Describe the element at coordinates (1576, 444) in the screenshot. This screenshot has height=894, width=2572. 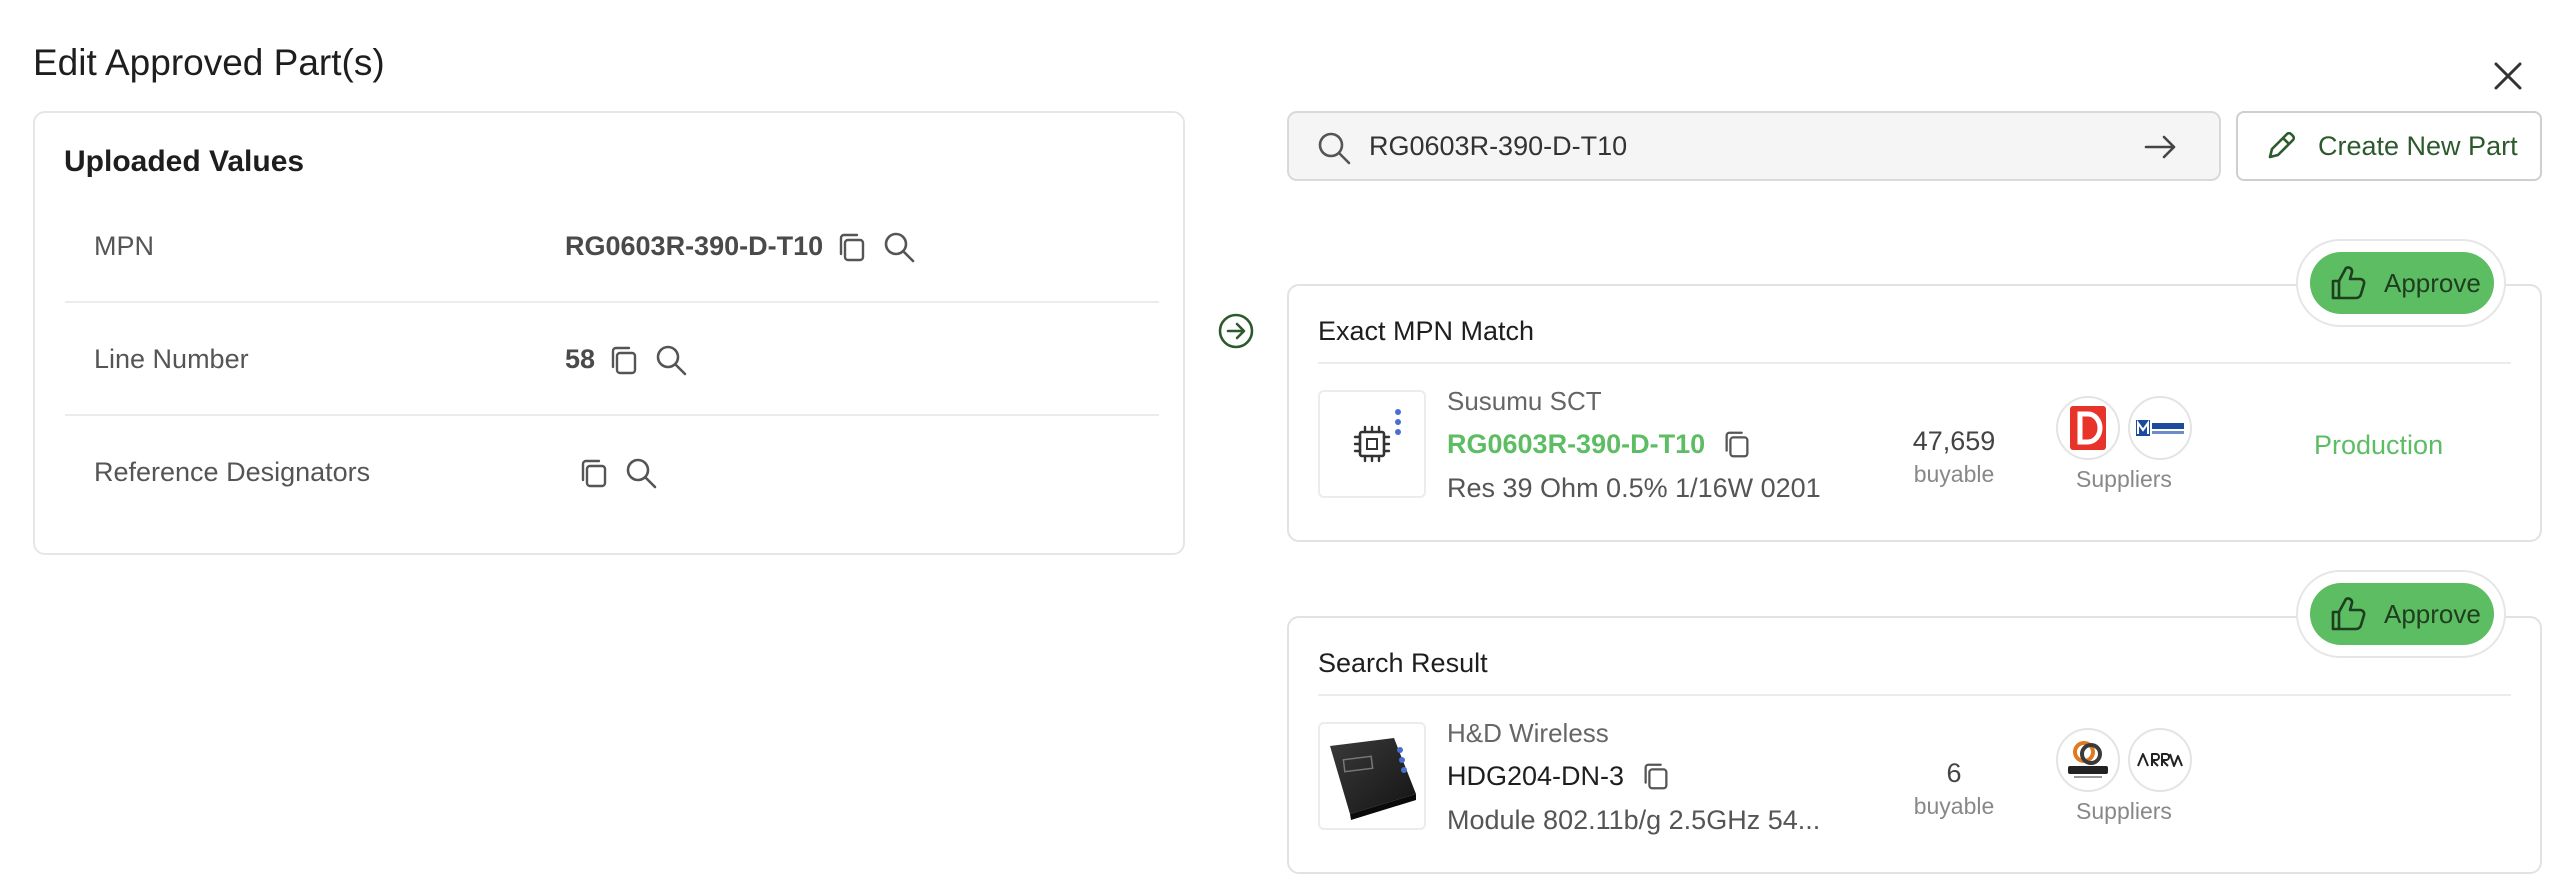
I see `part-mpn-link: RG0603R-390-D-T10` at that location.